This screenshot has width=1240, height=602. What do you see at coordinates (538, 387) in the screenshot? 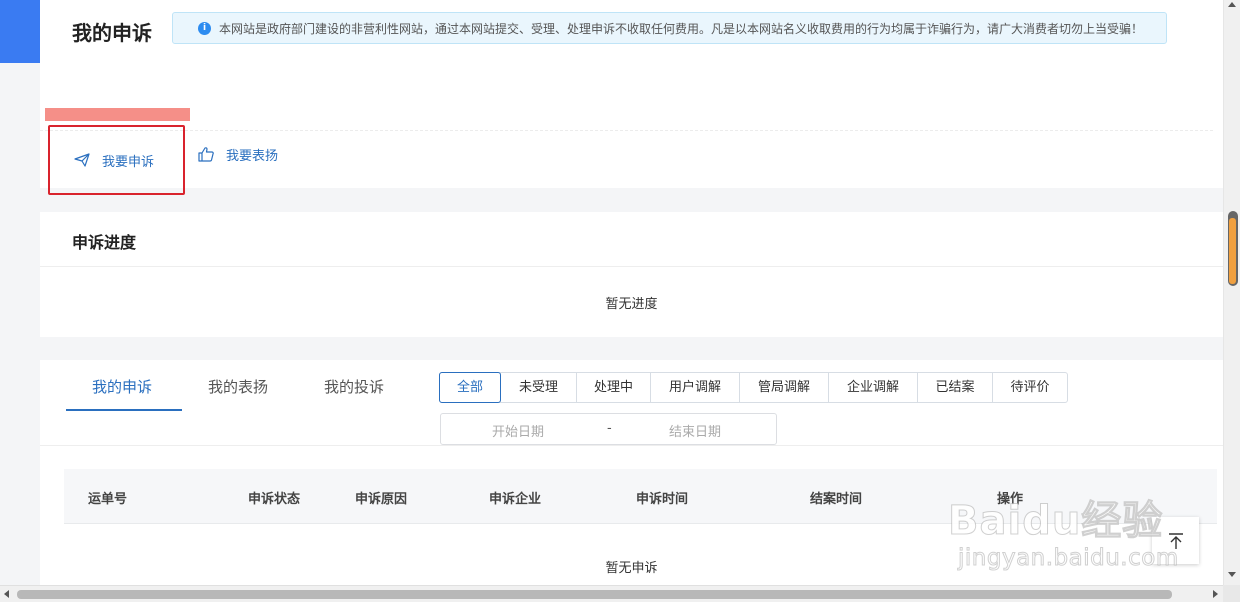
I see `filter-unaccepted: 未受理` at bounding box center [538, 387].